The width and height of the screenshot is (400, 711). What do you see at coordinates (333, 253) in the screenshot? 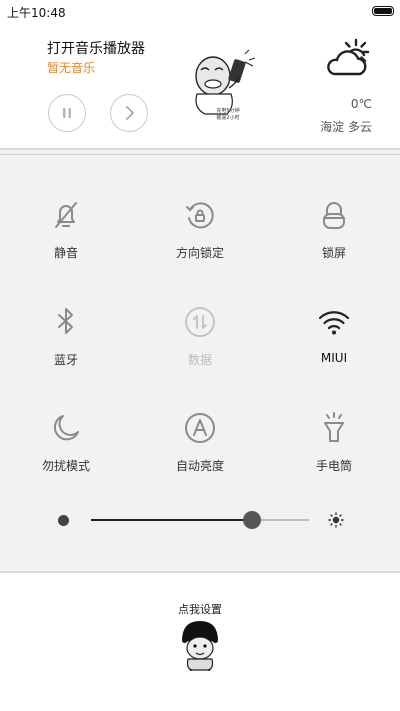
I see `tile-label: 锁屏` at bounding box center [333, 253].